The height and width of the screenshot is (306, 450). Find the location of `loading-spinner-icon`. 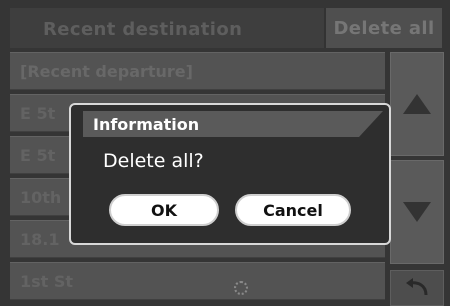

loading-spinner-icon is located at coordinates (241, 288).